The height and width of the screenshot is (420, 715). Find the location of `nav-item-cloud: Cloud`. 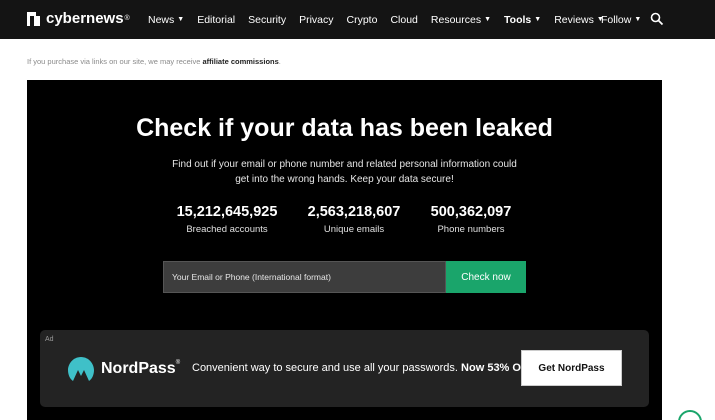

nav-item-cloud: Cloud is located at coordinates (403, 20).